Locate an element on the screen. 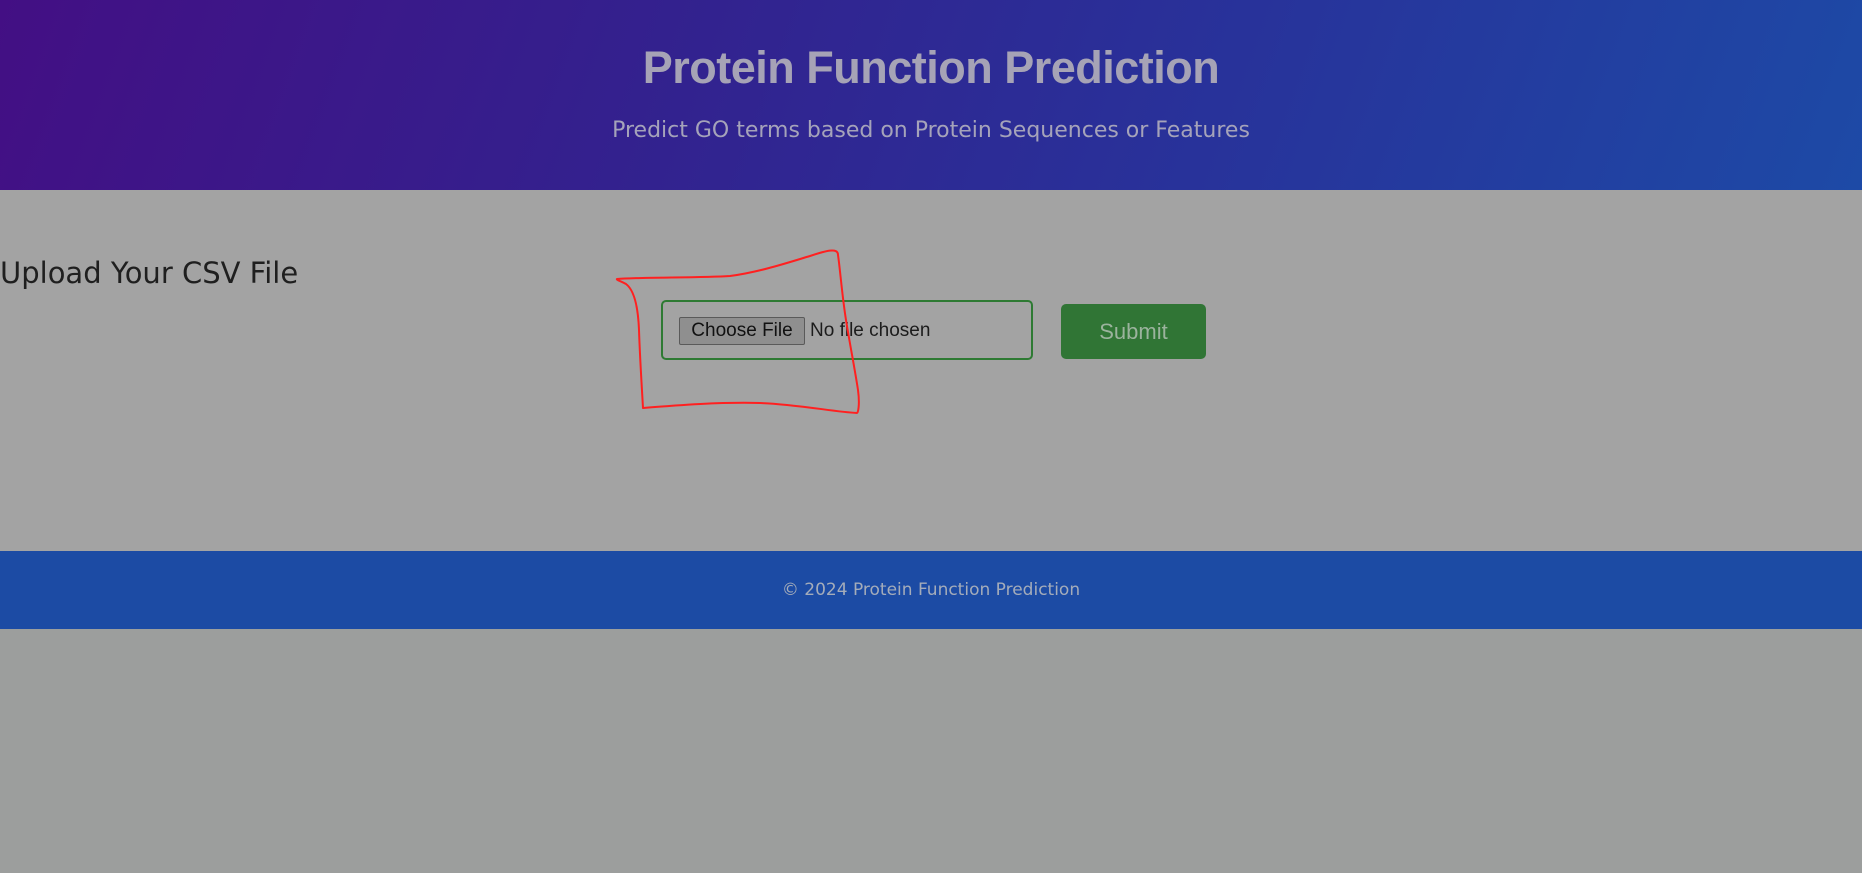  file-input: Choose File No file chosen is located at coordinates (847, 330).